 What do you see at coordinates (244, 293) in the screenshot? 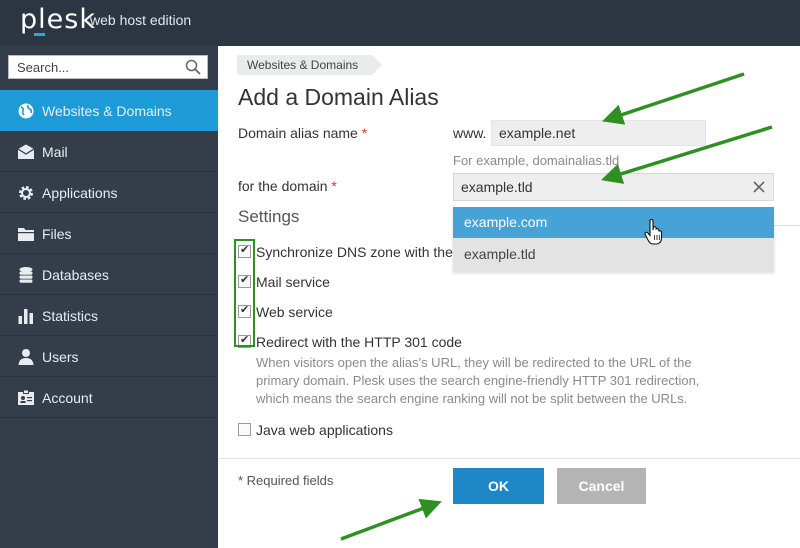
I see `annotation-highlight-box` at bounding box center [244, 293].